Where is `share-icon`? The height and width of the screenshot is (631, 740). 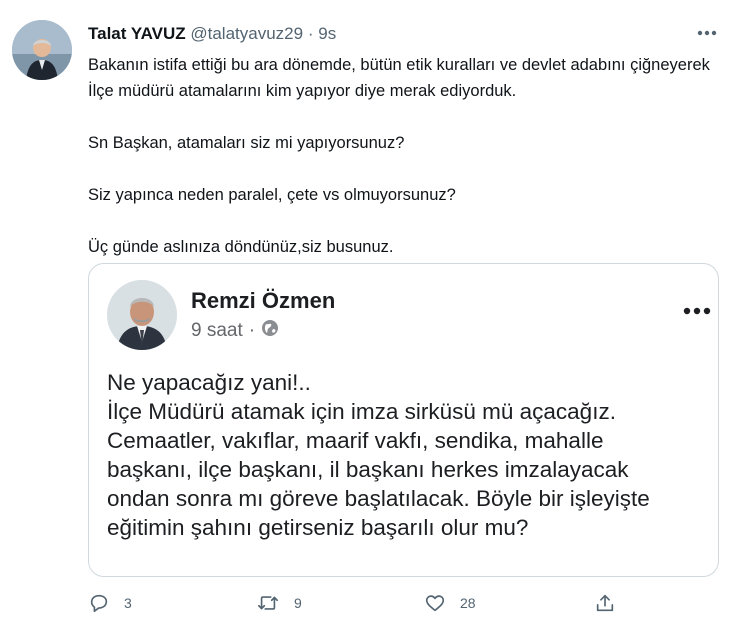 share-icon is located at coordinates (605, 603).